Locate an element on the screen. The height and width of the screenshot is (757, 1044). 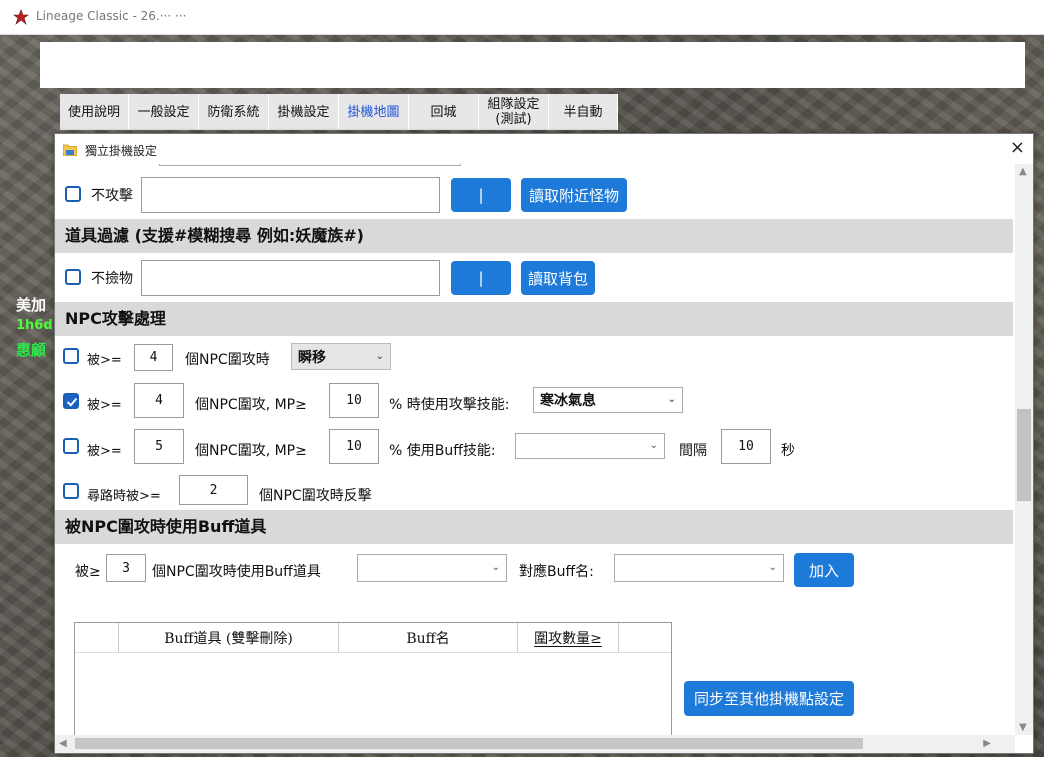
tab-general: 一般設定 is located at coordinates (164, 112).